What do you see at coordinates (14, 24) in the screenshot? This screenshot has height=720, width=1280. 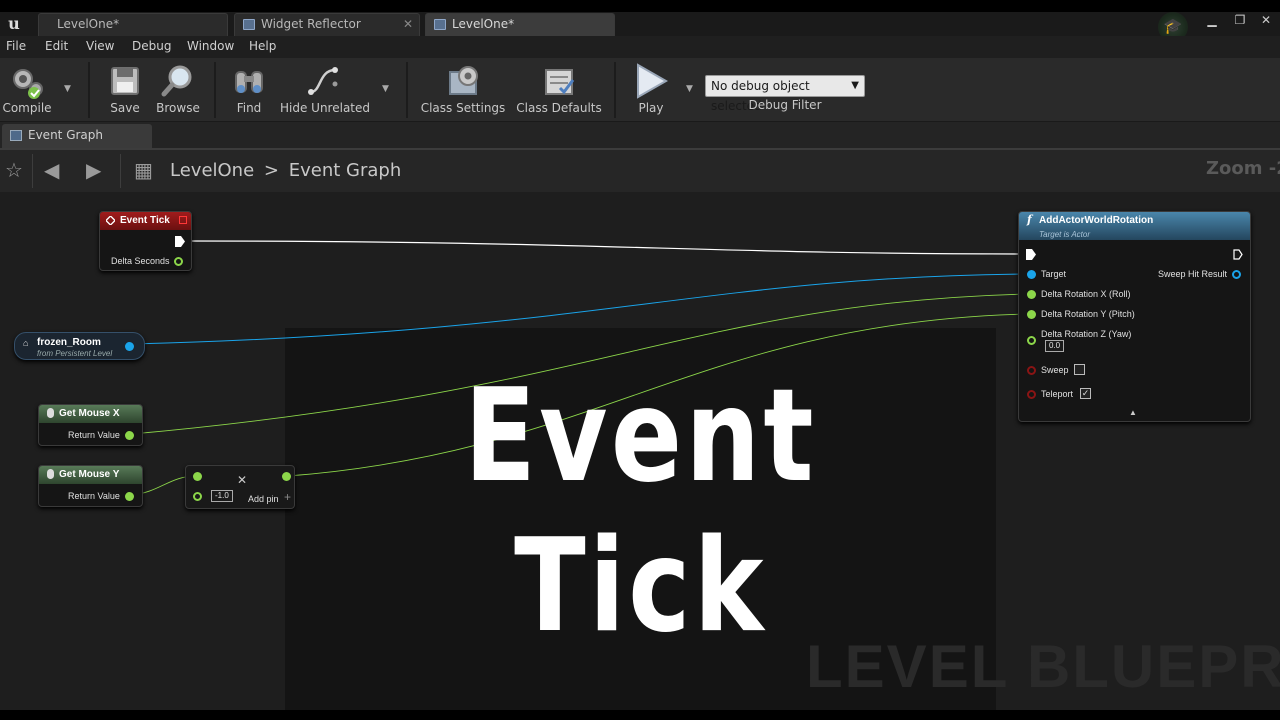 I see `unreal-logo-icon: u` at bounding box center [14, 24].